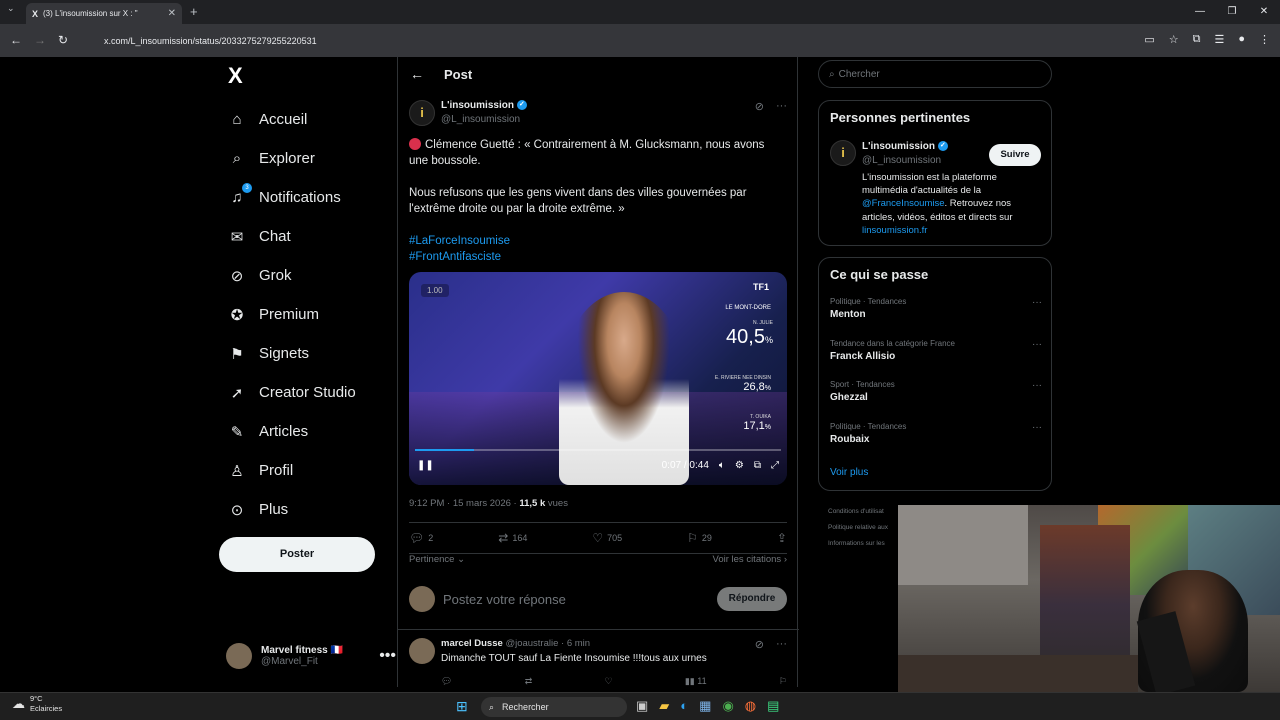  What do you see at coordinates (287, 236) in the screenshot?
I see `nav-item-chat: ✉ Chat` at bounding box center [287, 236].